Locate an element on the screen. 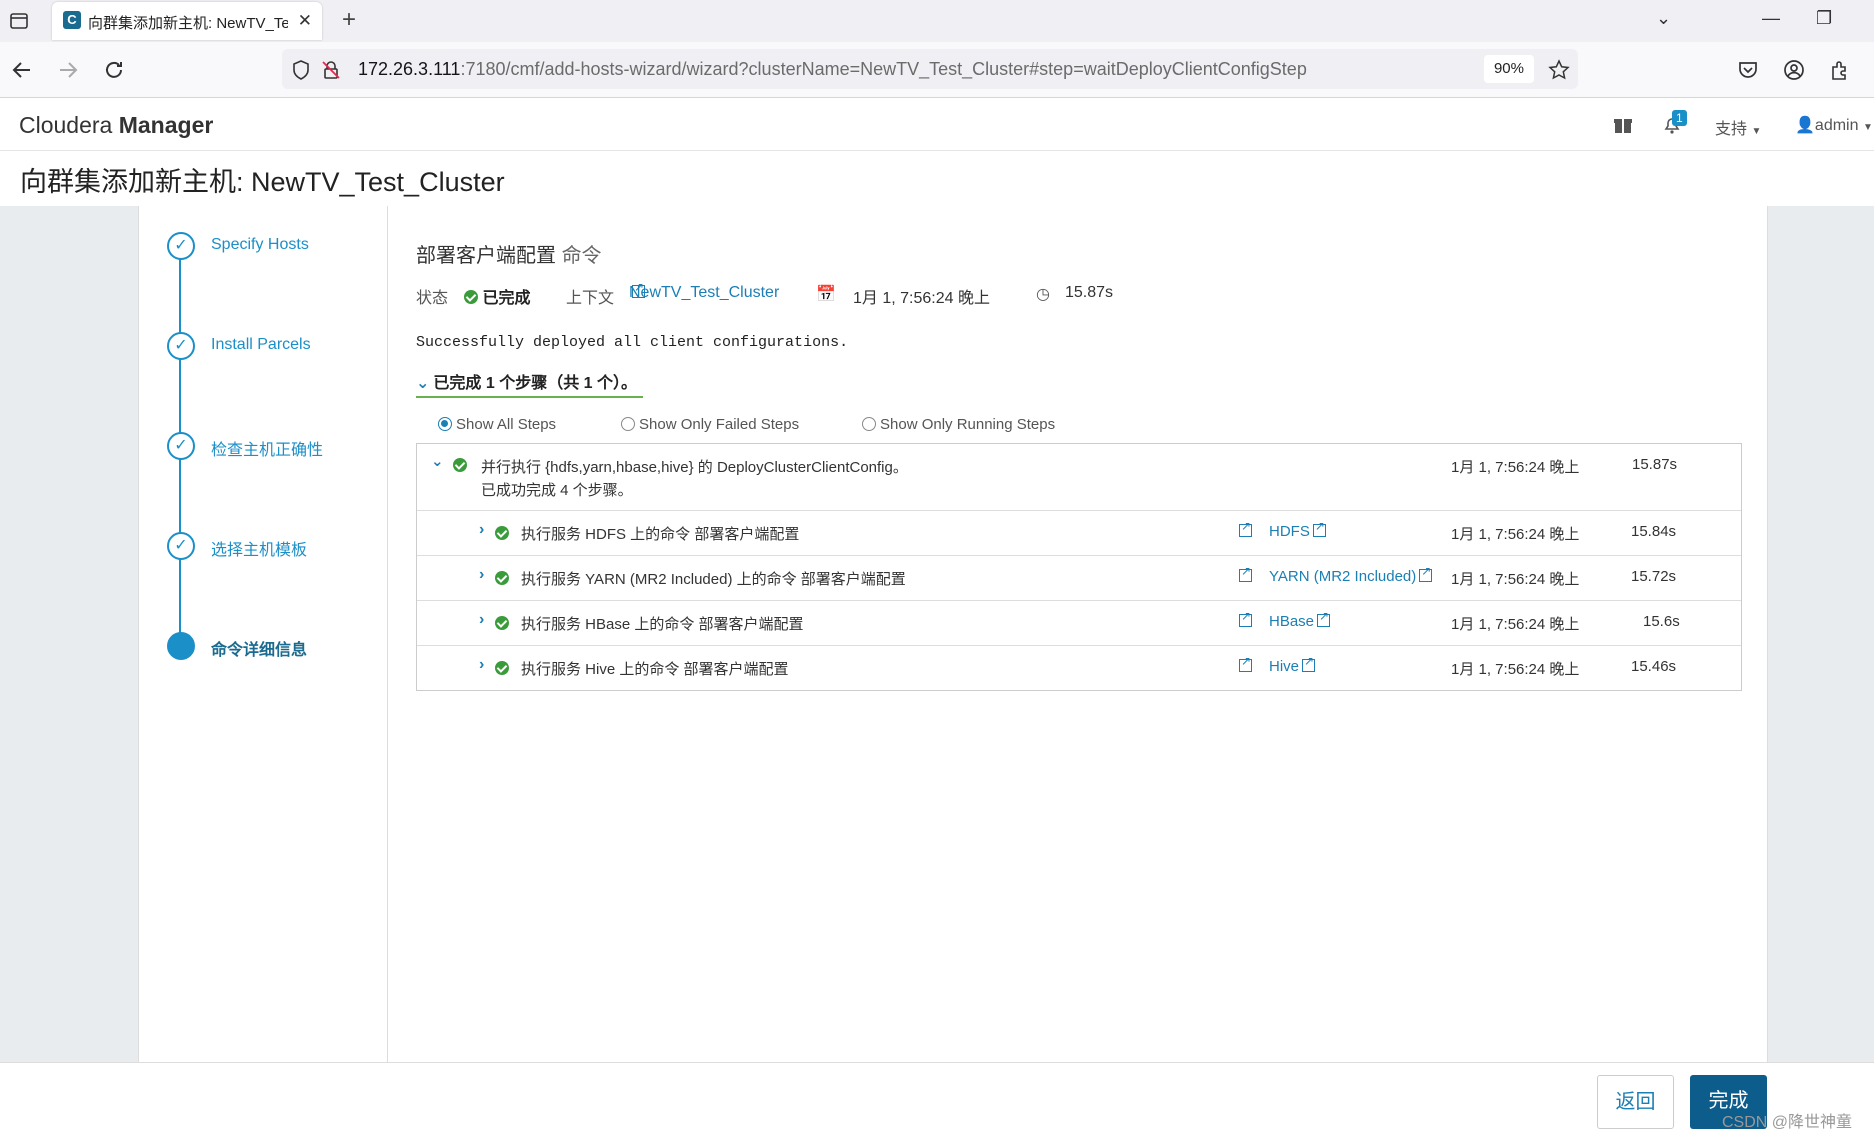 This screenshot has height=1135, width=1874. command-name: 部署客户端配置 is located at coordinates (486, 256).